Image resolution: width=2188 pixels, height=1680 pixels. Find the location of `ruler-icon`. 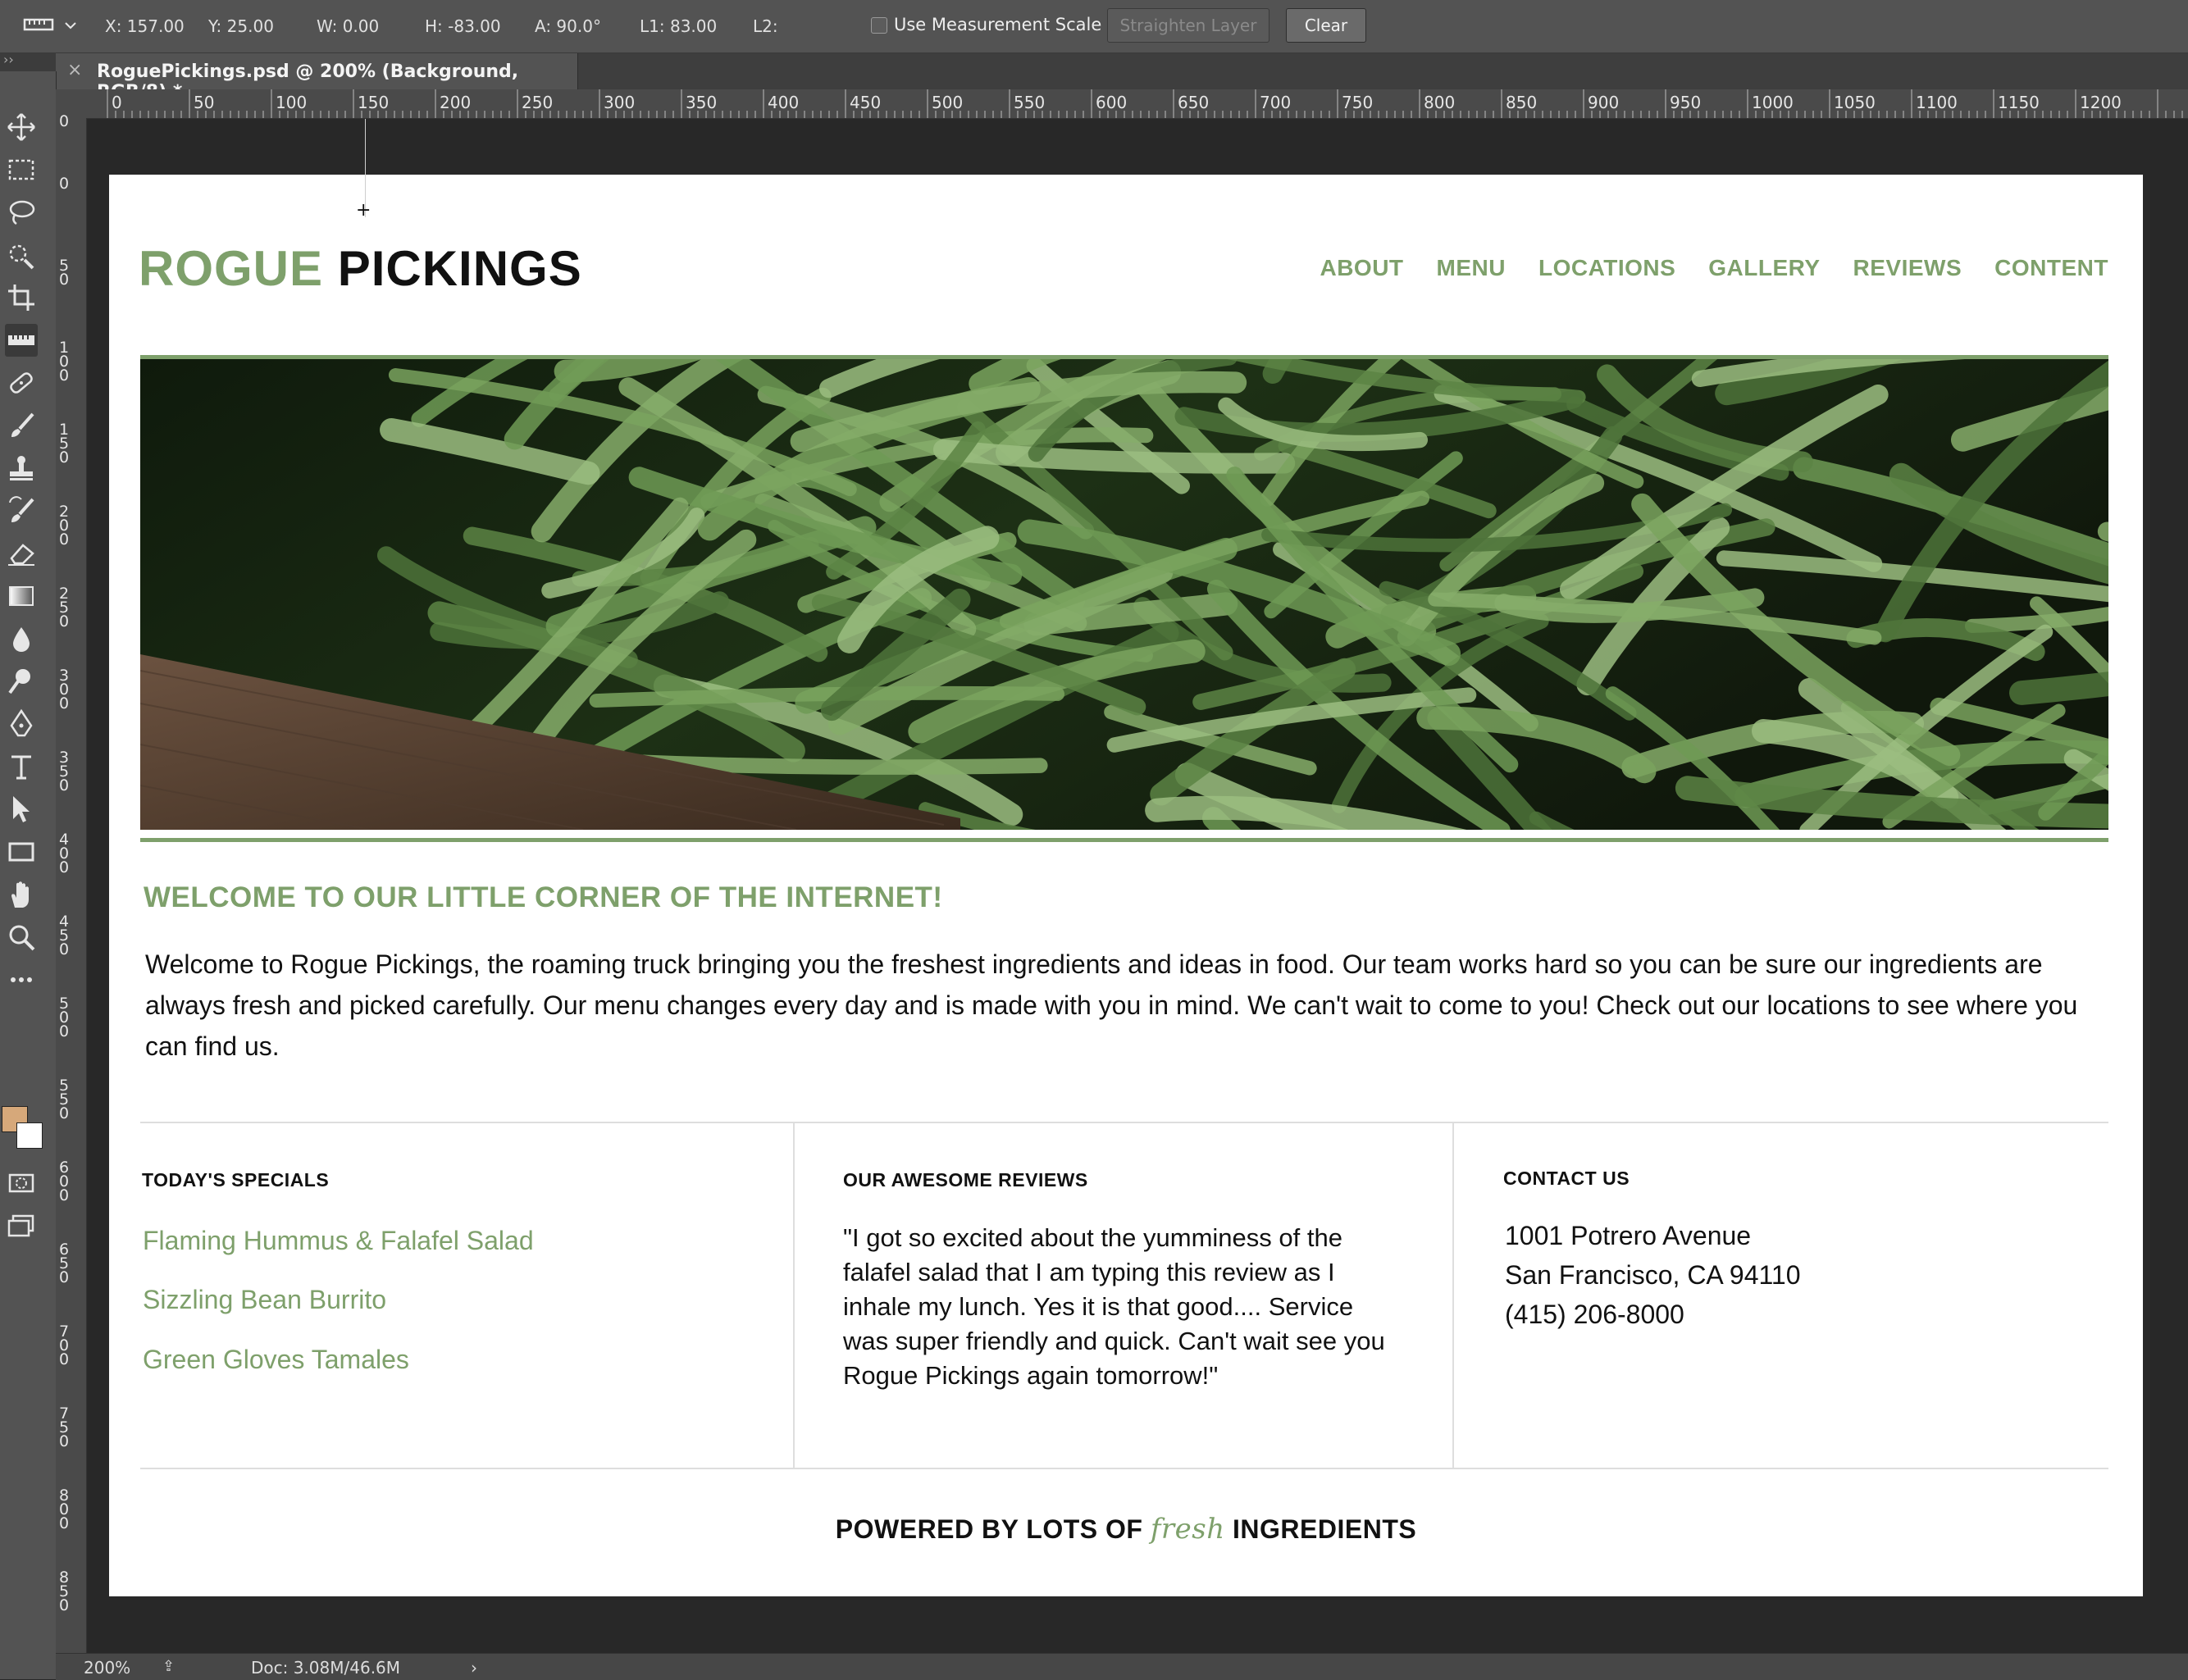

ruler-icon is located at coordinates (49, 25).